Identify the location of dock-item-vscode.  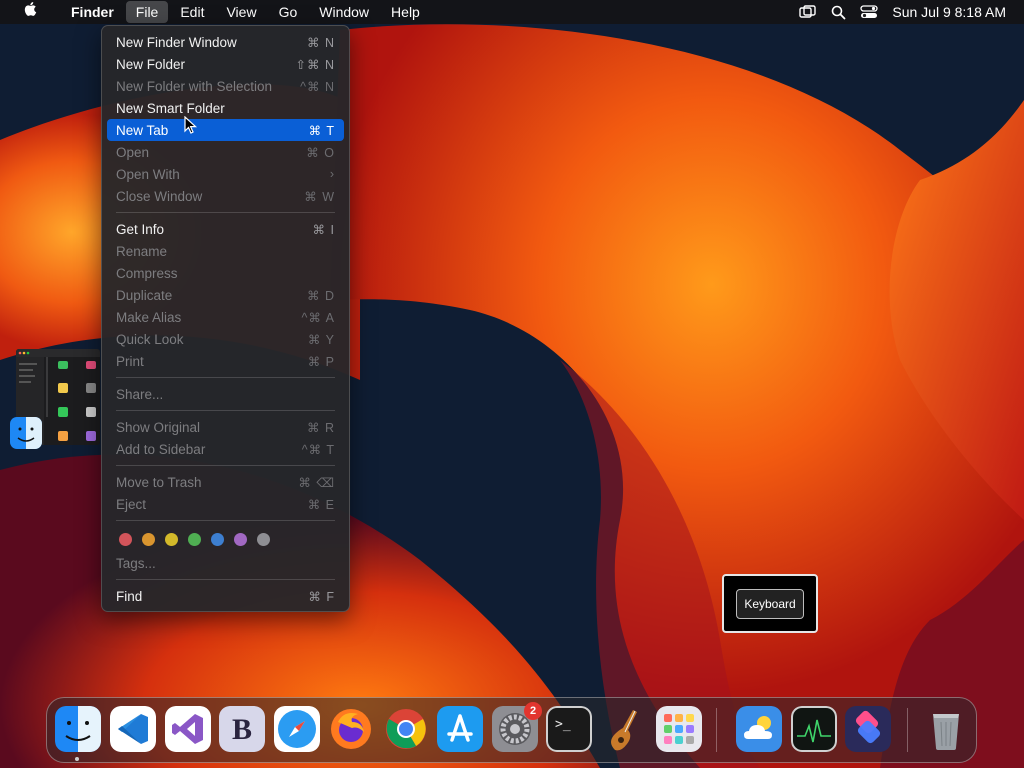
(133, 729).